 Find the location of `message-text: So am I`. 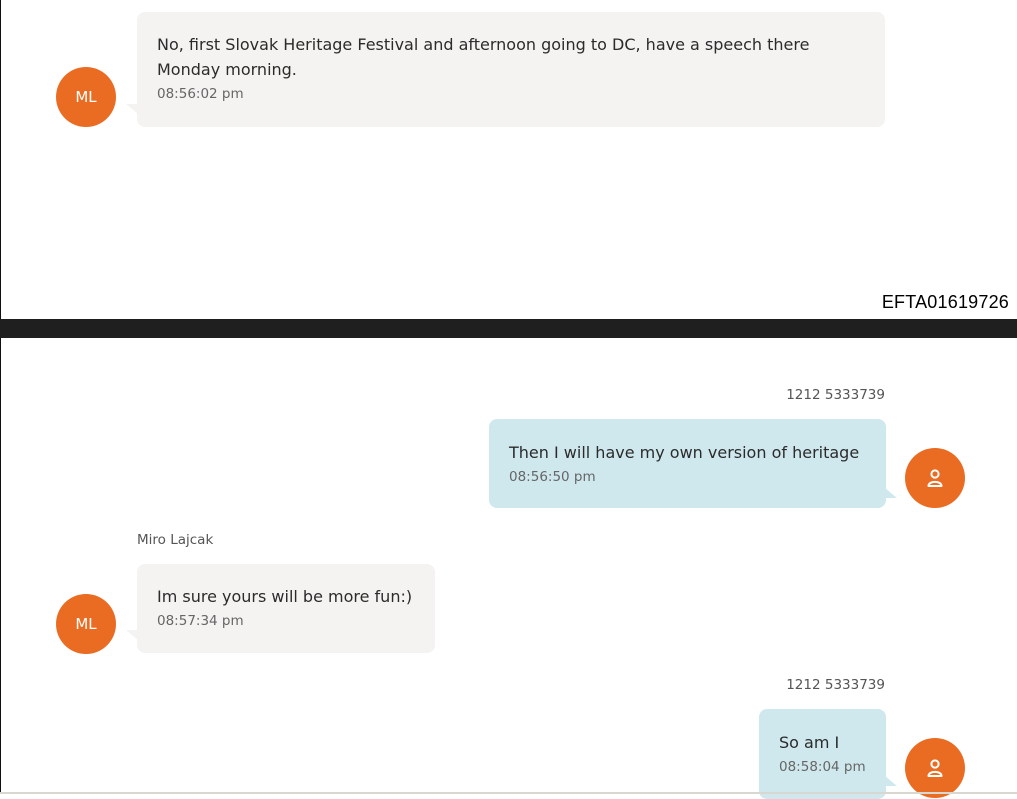

message-text: So am I is located at coordinates (809, 742).